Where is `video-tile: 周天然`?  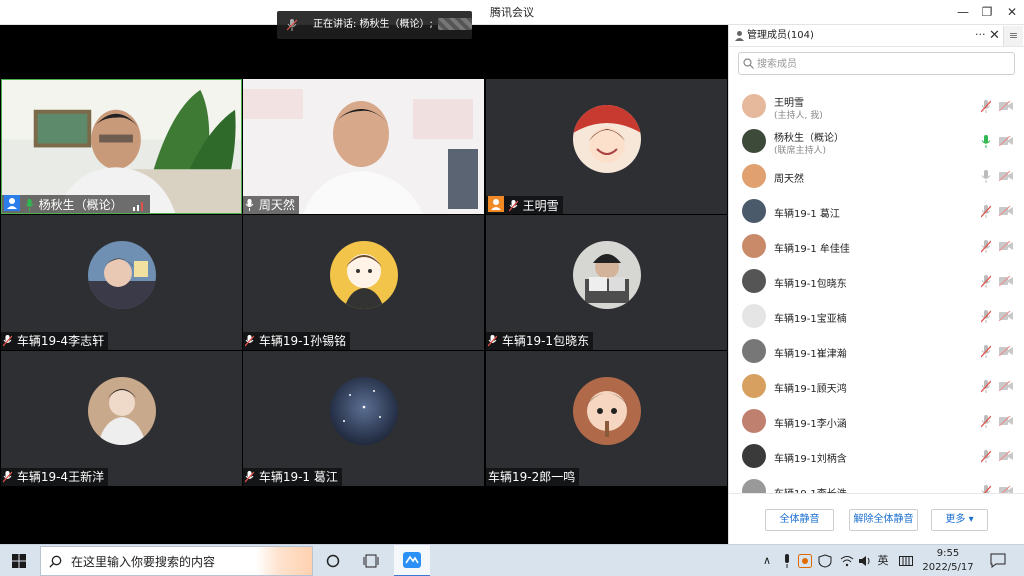
video-tile: 周天然 is located at coordinates (363, 146).